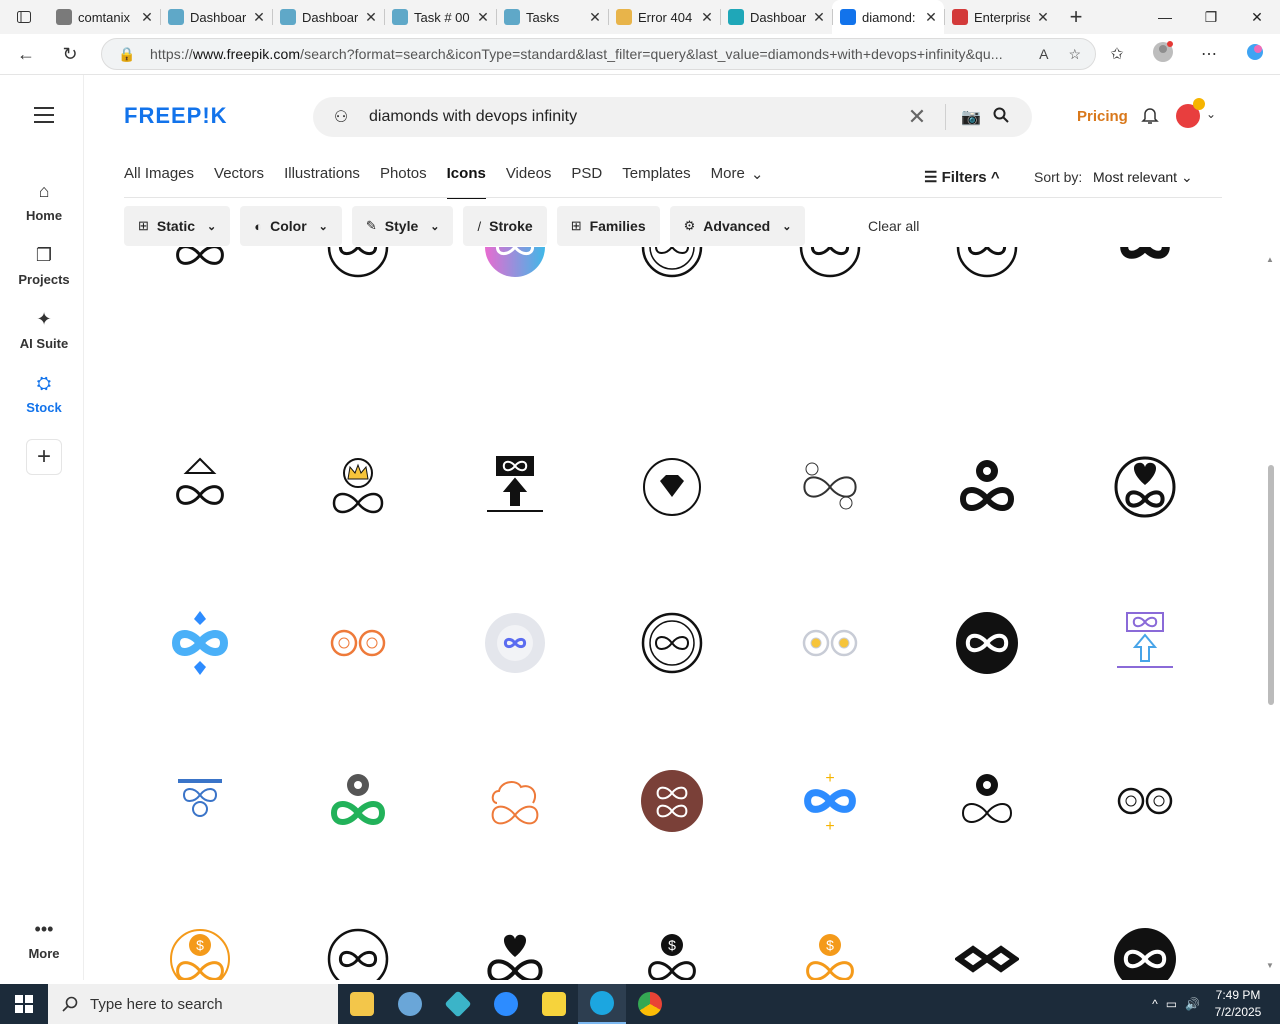 Image resolution: width=1280 pixels, height=1024 pixels. Describe the element at coordinates (26, 54) in the screenshot. I see `back-arrow-icon: ←` at that location.